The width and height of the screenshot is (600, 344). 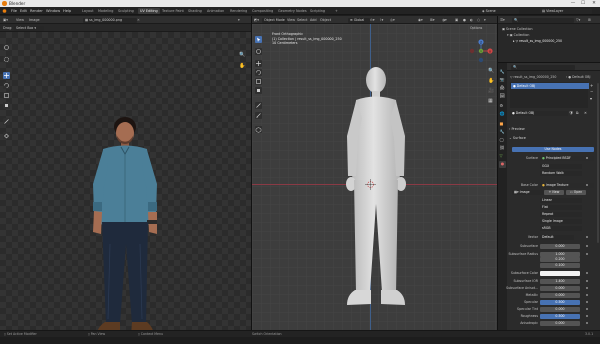 What do you see at coordinates (149, 11) in the screenshot?
I see `tab-uv-editing: UV Editing` at bounding box center [149, 11].